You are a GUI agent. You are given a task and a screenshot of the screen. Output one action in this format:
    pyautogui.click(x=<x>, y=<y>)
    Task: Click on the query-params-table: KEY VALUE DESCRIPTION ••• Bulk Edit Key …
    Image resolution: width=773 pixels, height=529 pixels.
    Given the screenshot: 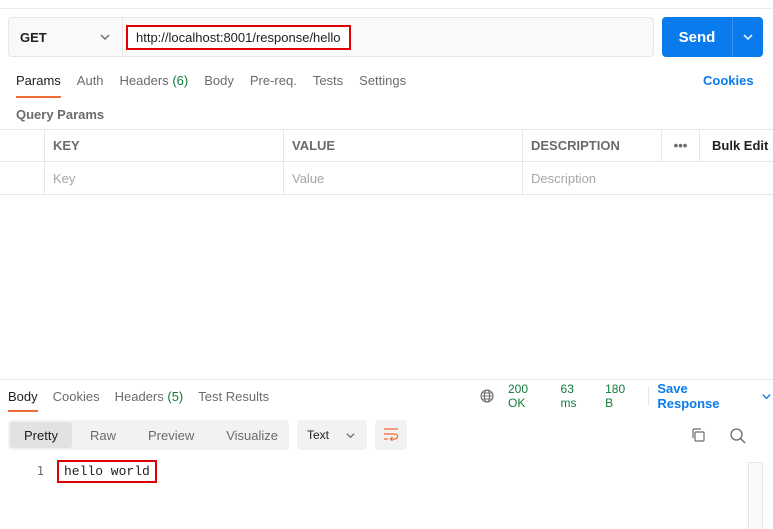 What is the action you would take?
    pyautogui.click(x=386, y=162)
    